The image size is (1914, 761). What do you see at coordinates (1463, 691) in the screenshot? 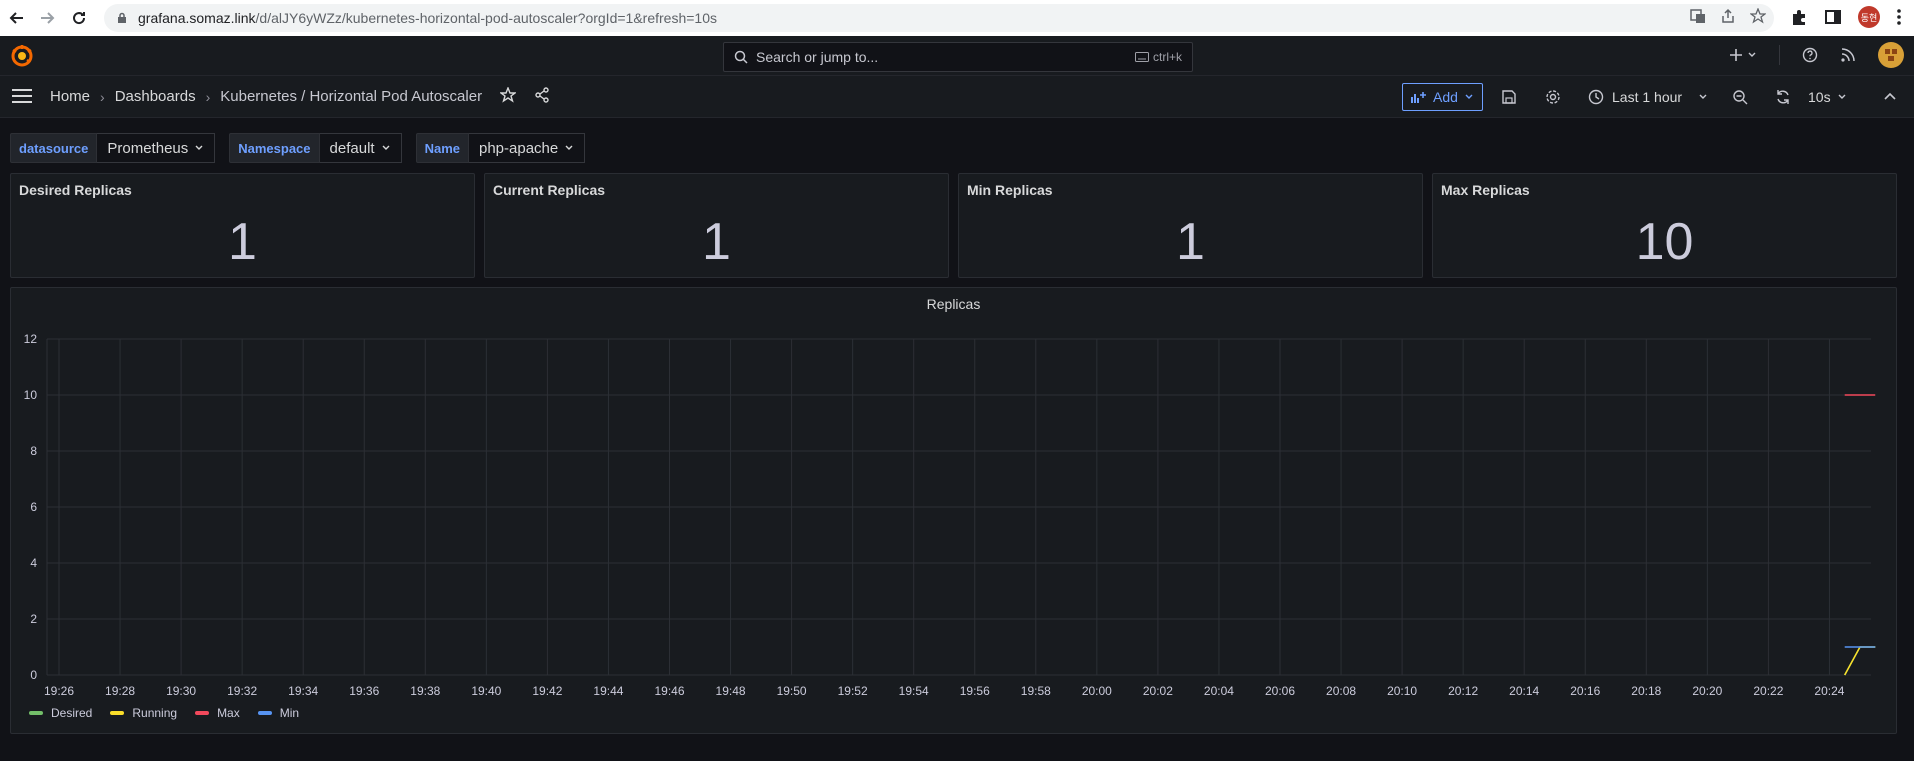
I see `x-tick-label: 20:12` at bounding box center [1463, 691].